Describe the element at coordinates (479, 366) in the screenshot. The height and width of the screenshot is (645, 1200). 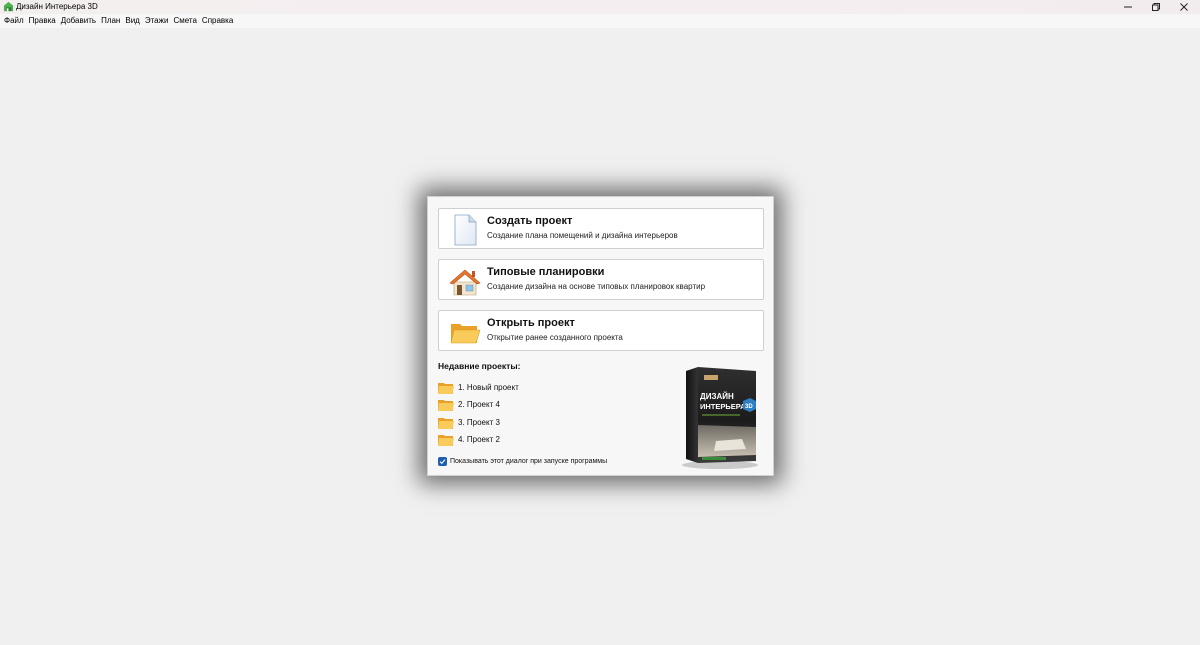
I see `recent-projects-heading: Недавние проекты:` at that location.